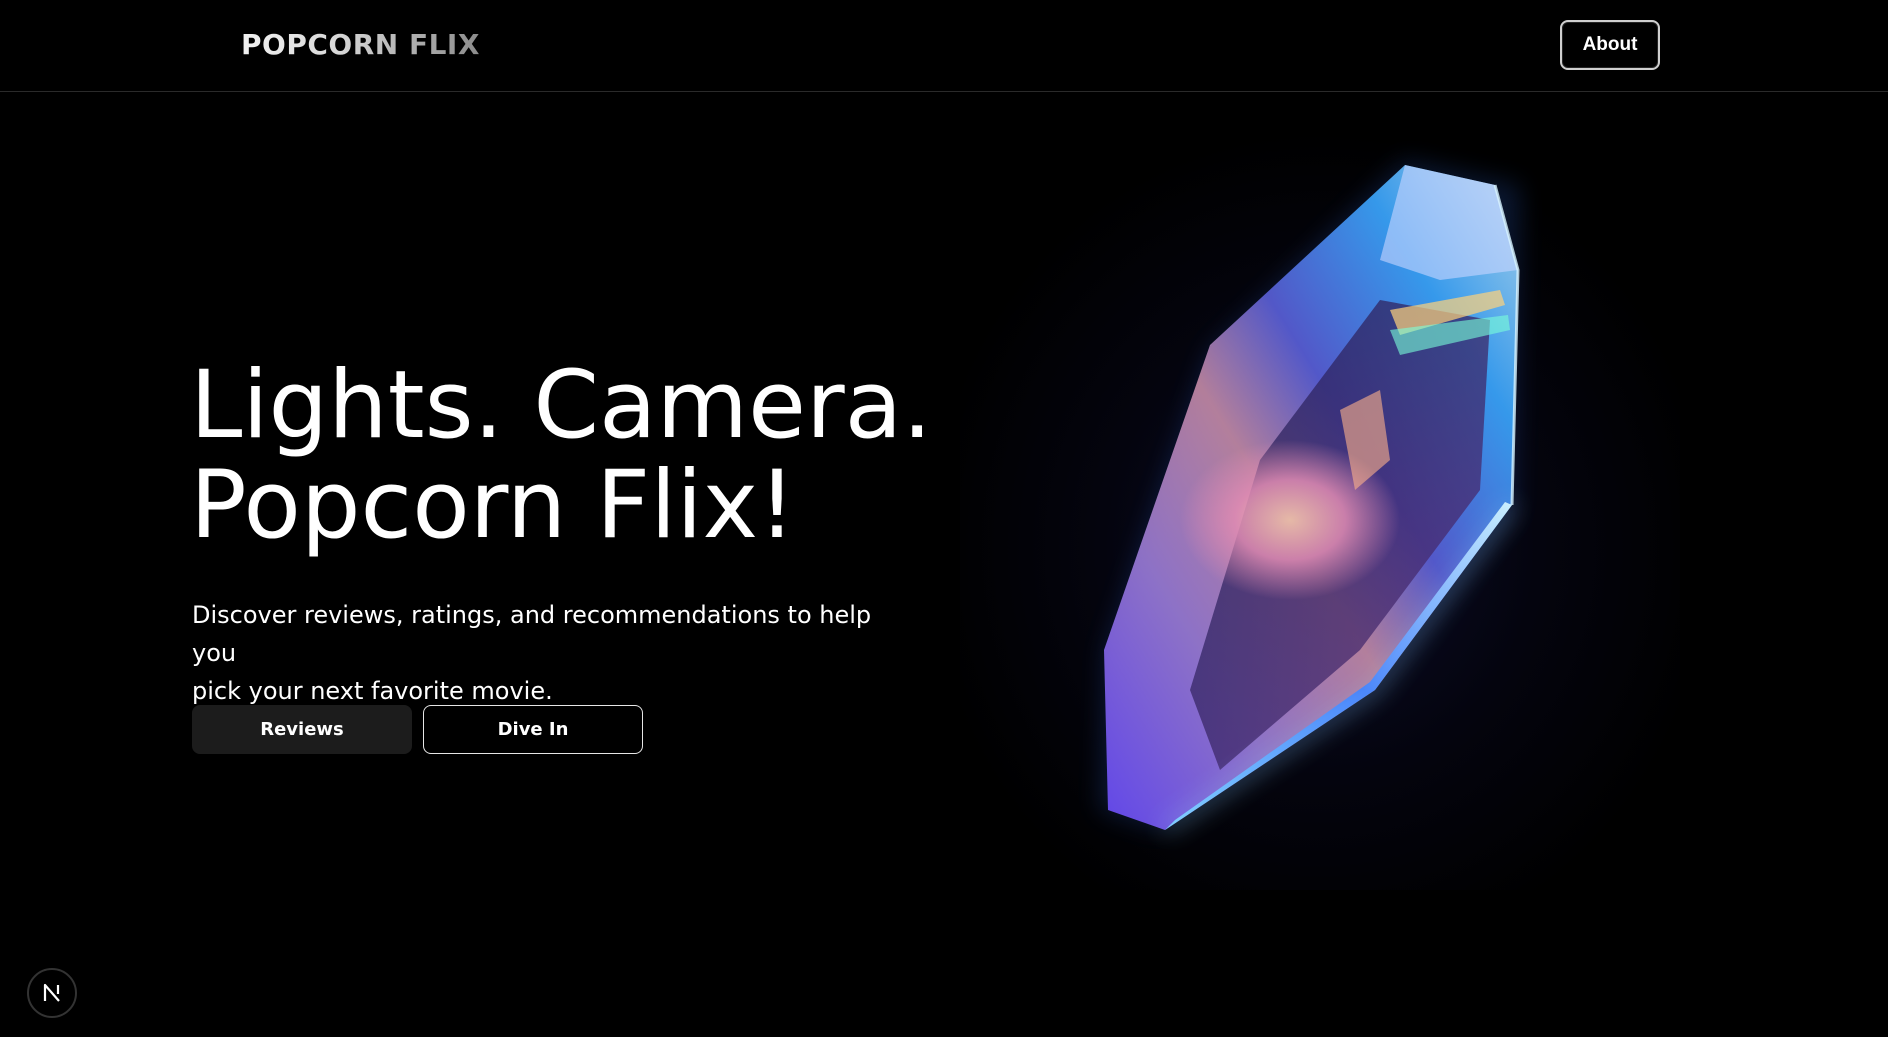 The width and height of the screenshot is (1888, 1037). What do you see at coordinates (302, 729) in the screenshot?
I see `reviews-button: Reviews` at bounding box center [302, 729].